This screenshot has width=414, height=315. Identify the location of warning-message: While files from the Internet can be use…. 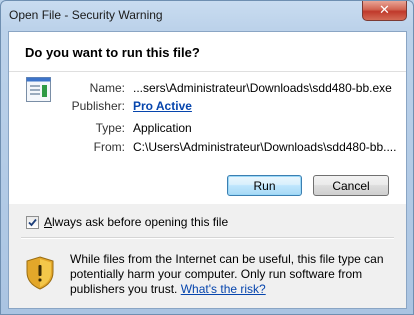
(230, 274).